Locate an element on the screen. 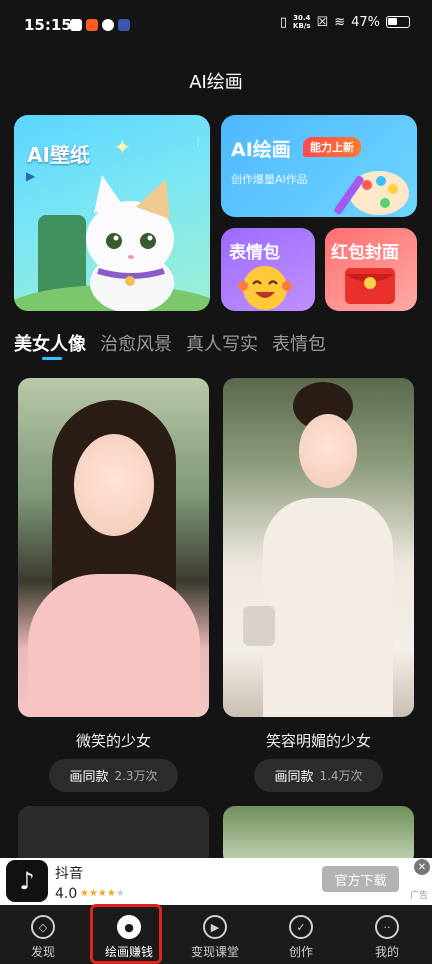 The image size is (432, 964). nav-label: 发现 is located at coordinates (42, 952).